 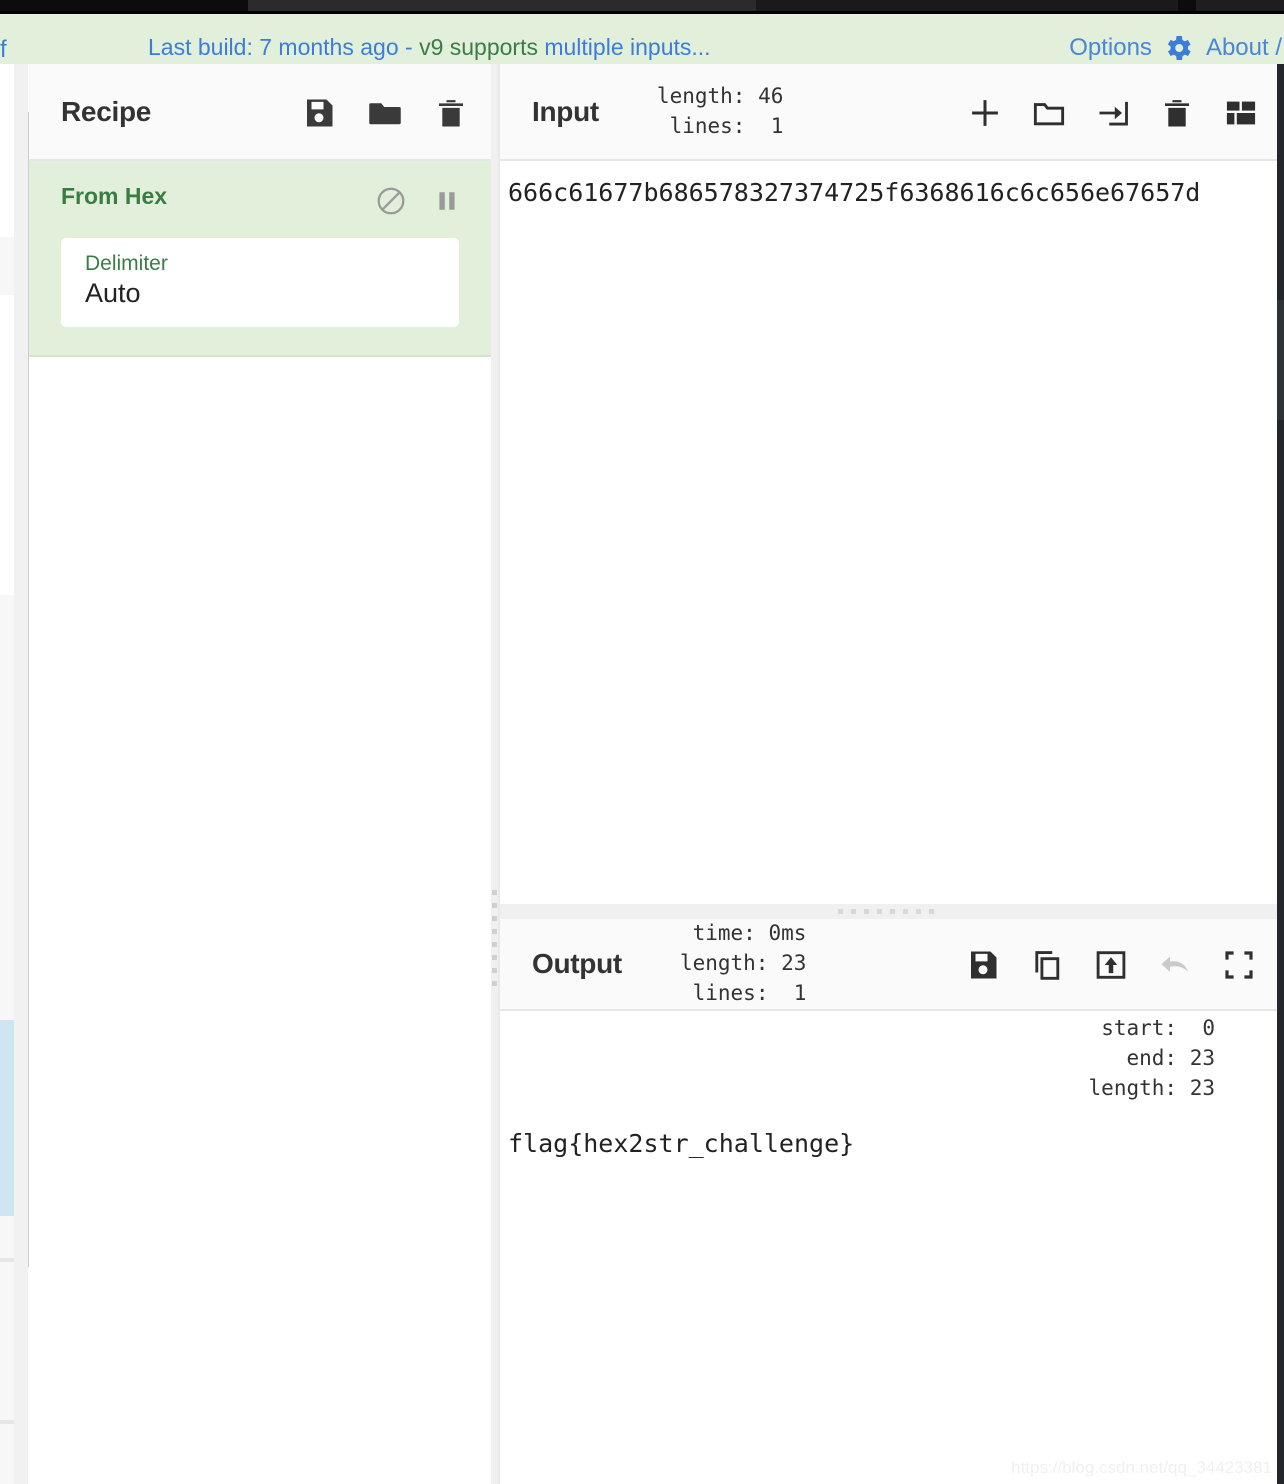 What do you see at coordinates (1202, 1028) in the screenshot?
I see `selection-start-value: 0` at bounding box center [1202, 1028].